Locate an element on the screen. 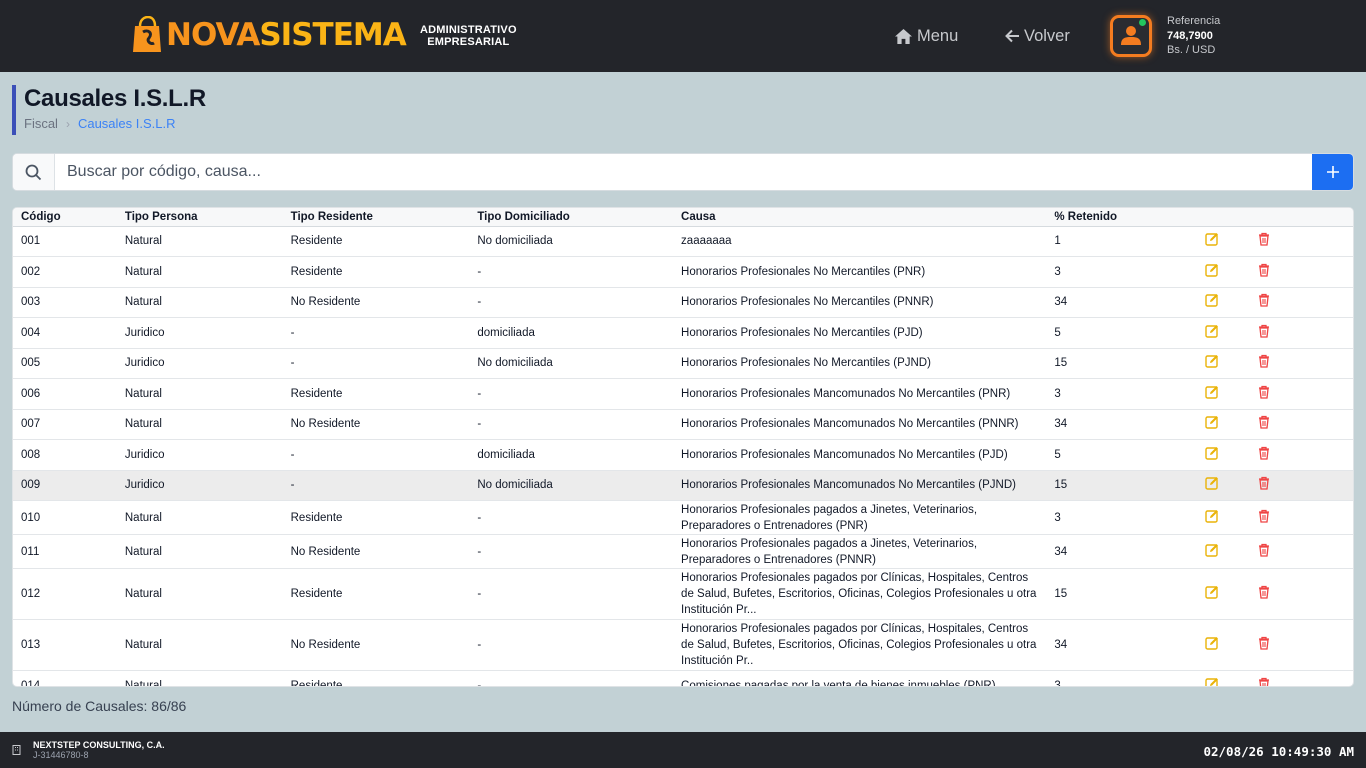 The width and height of the screenshot is (1366, 768). reference-unit: Bs. / USD is located at coordinates (1191, 50).